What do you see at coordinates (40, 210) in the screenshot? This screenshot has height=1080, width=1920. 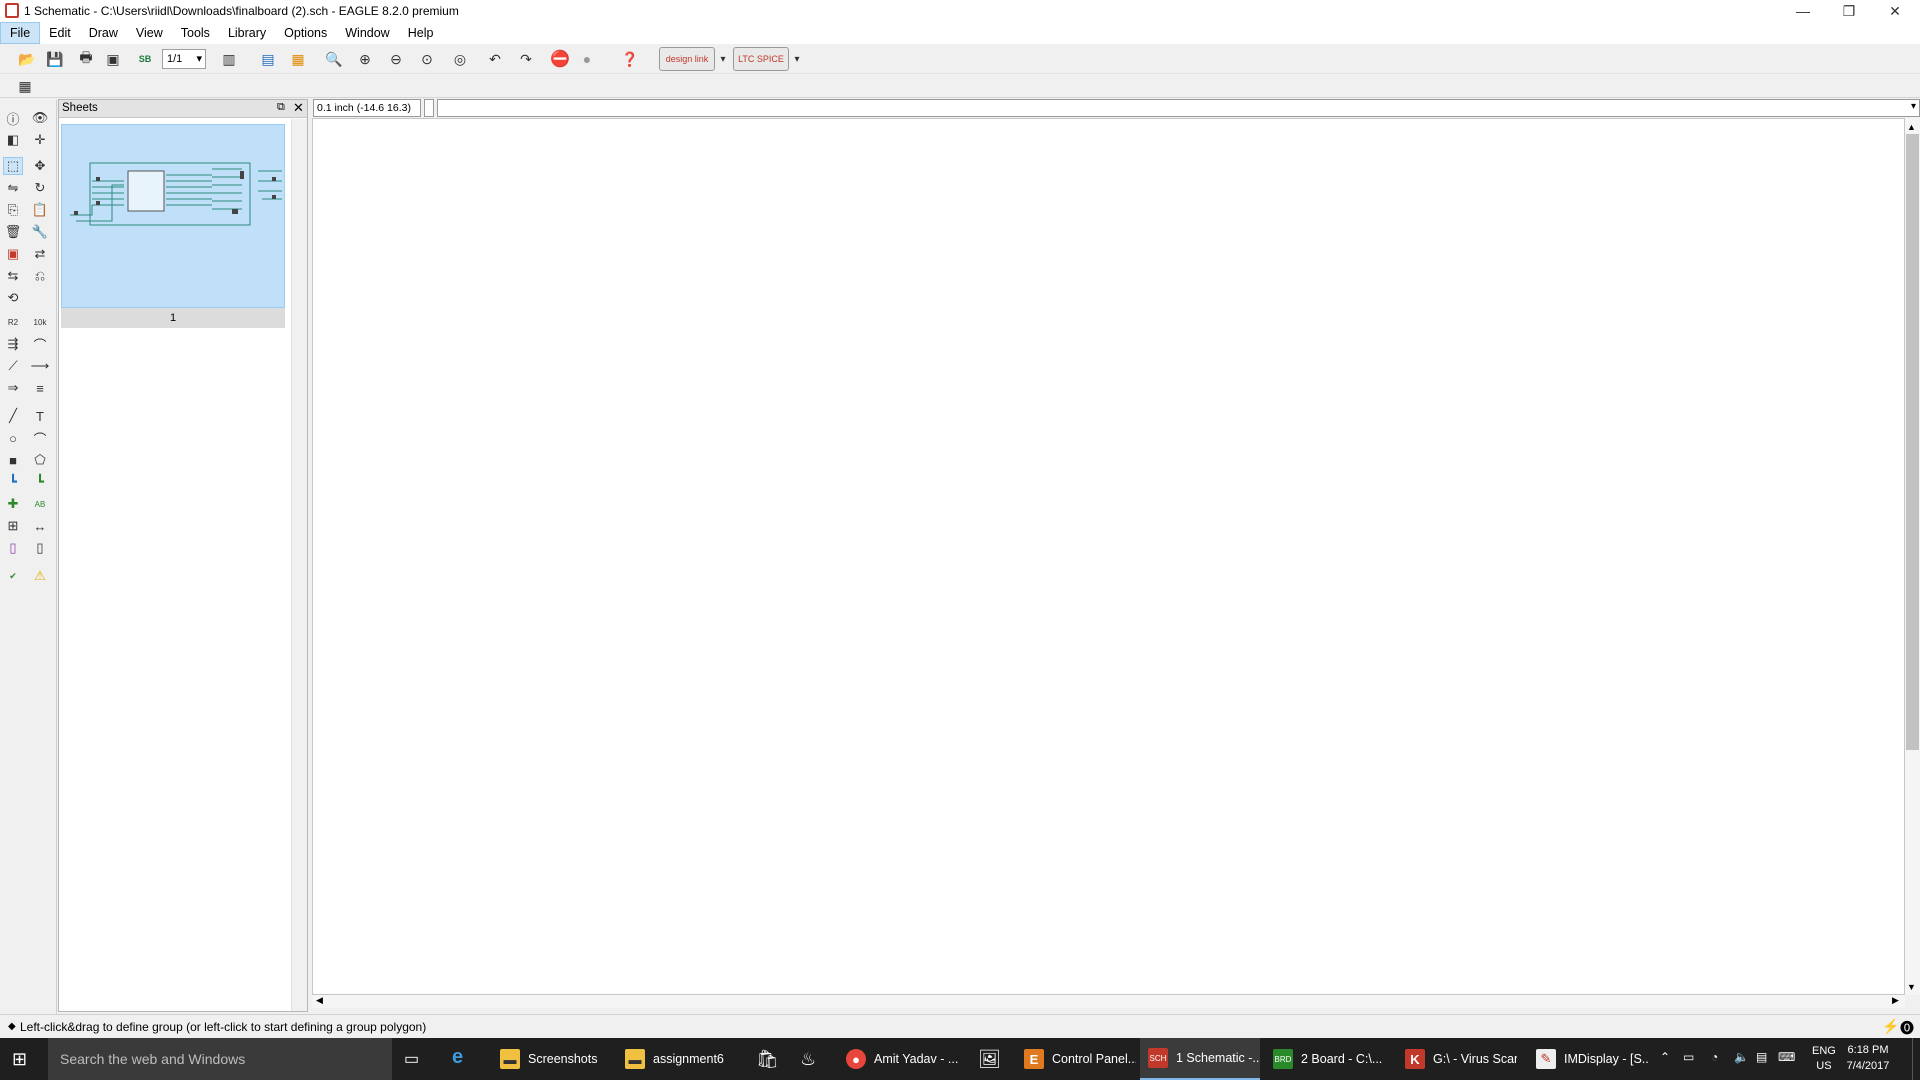 I see `paste-icon: 📋` at bounding box center [40, 210].